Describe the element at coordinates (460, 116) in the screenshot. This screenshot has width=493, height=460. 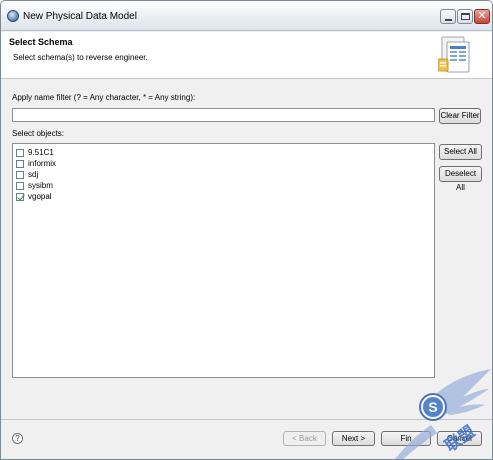
I see `clear-filter-button: Clear Filter` at that location.